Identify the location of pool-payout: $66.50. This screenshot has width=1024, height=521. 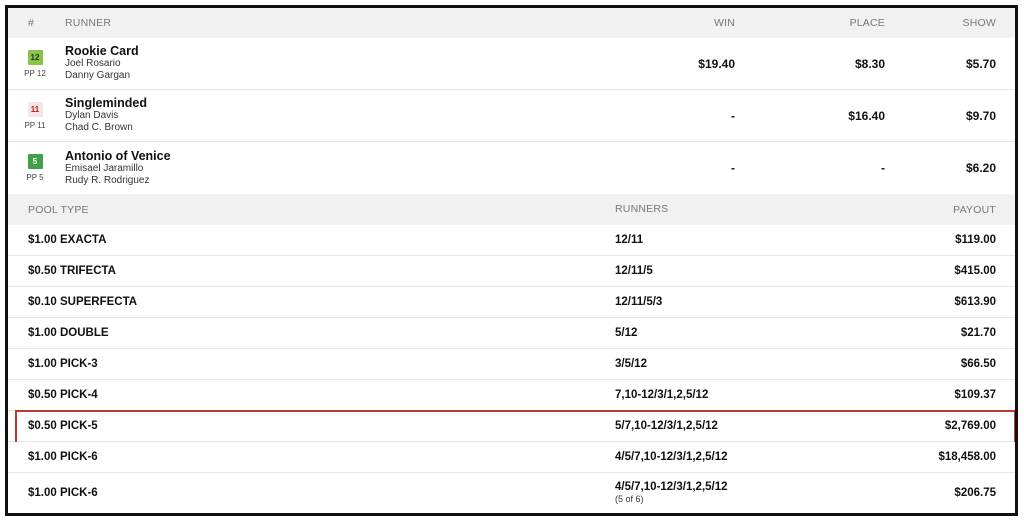
(978, 364).